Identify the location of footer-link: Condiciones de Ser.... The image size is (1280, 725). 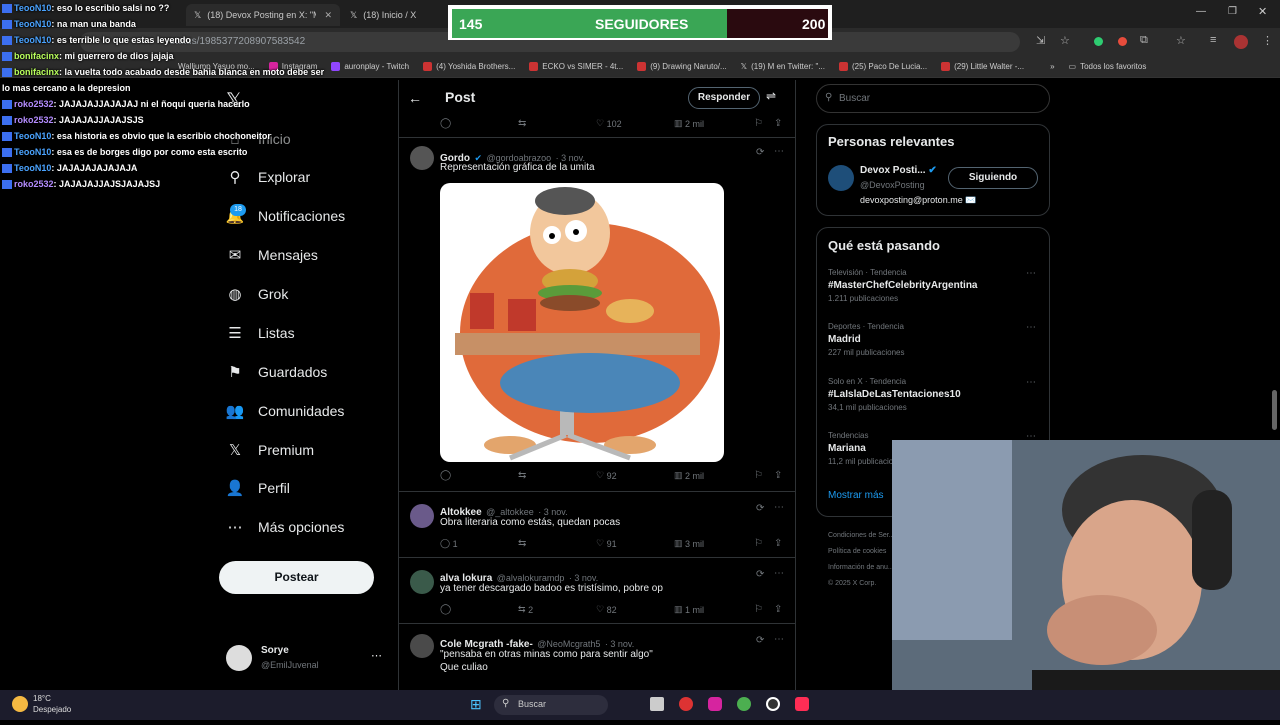
(861, 536).